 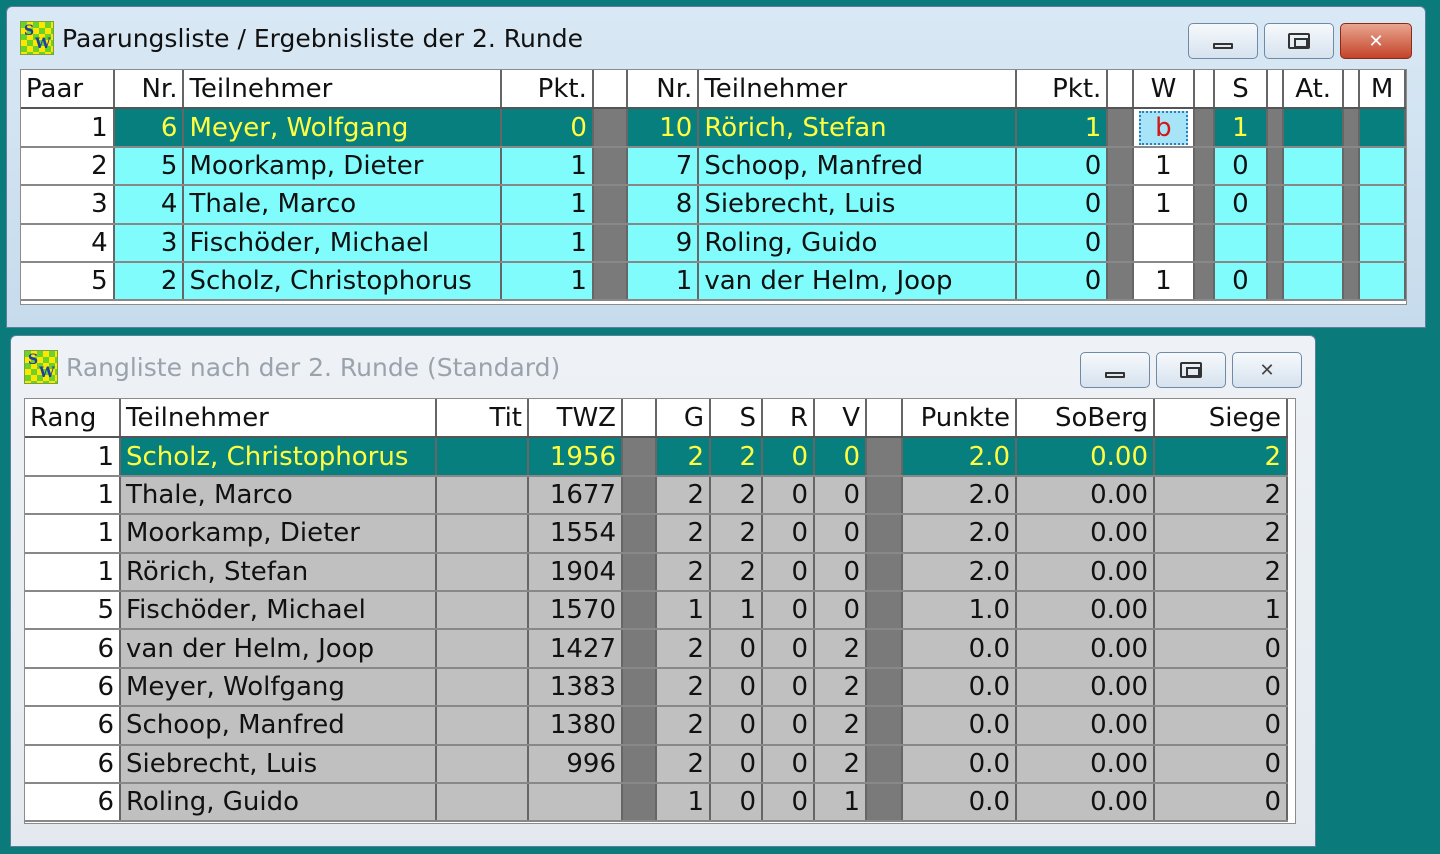 I want to click on col-header-nr-2: Nr., so click(x=663, y=90).